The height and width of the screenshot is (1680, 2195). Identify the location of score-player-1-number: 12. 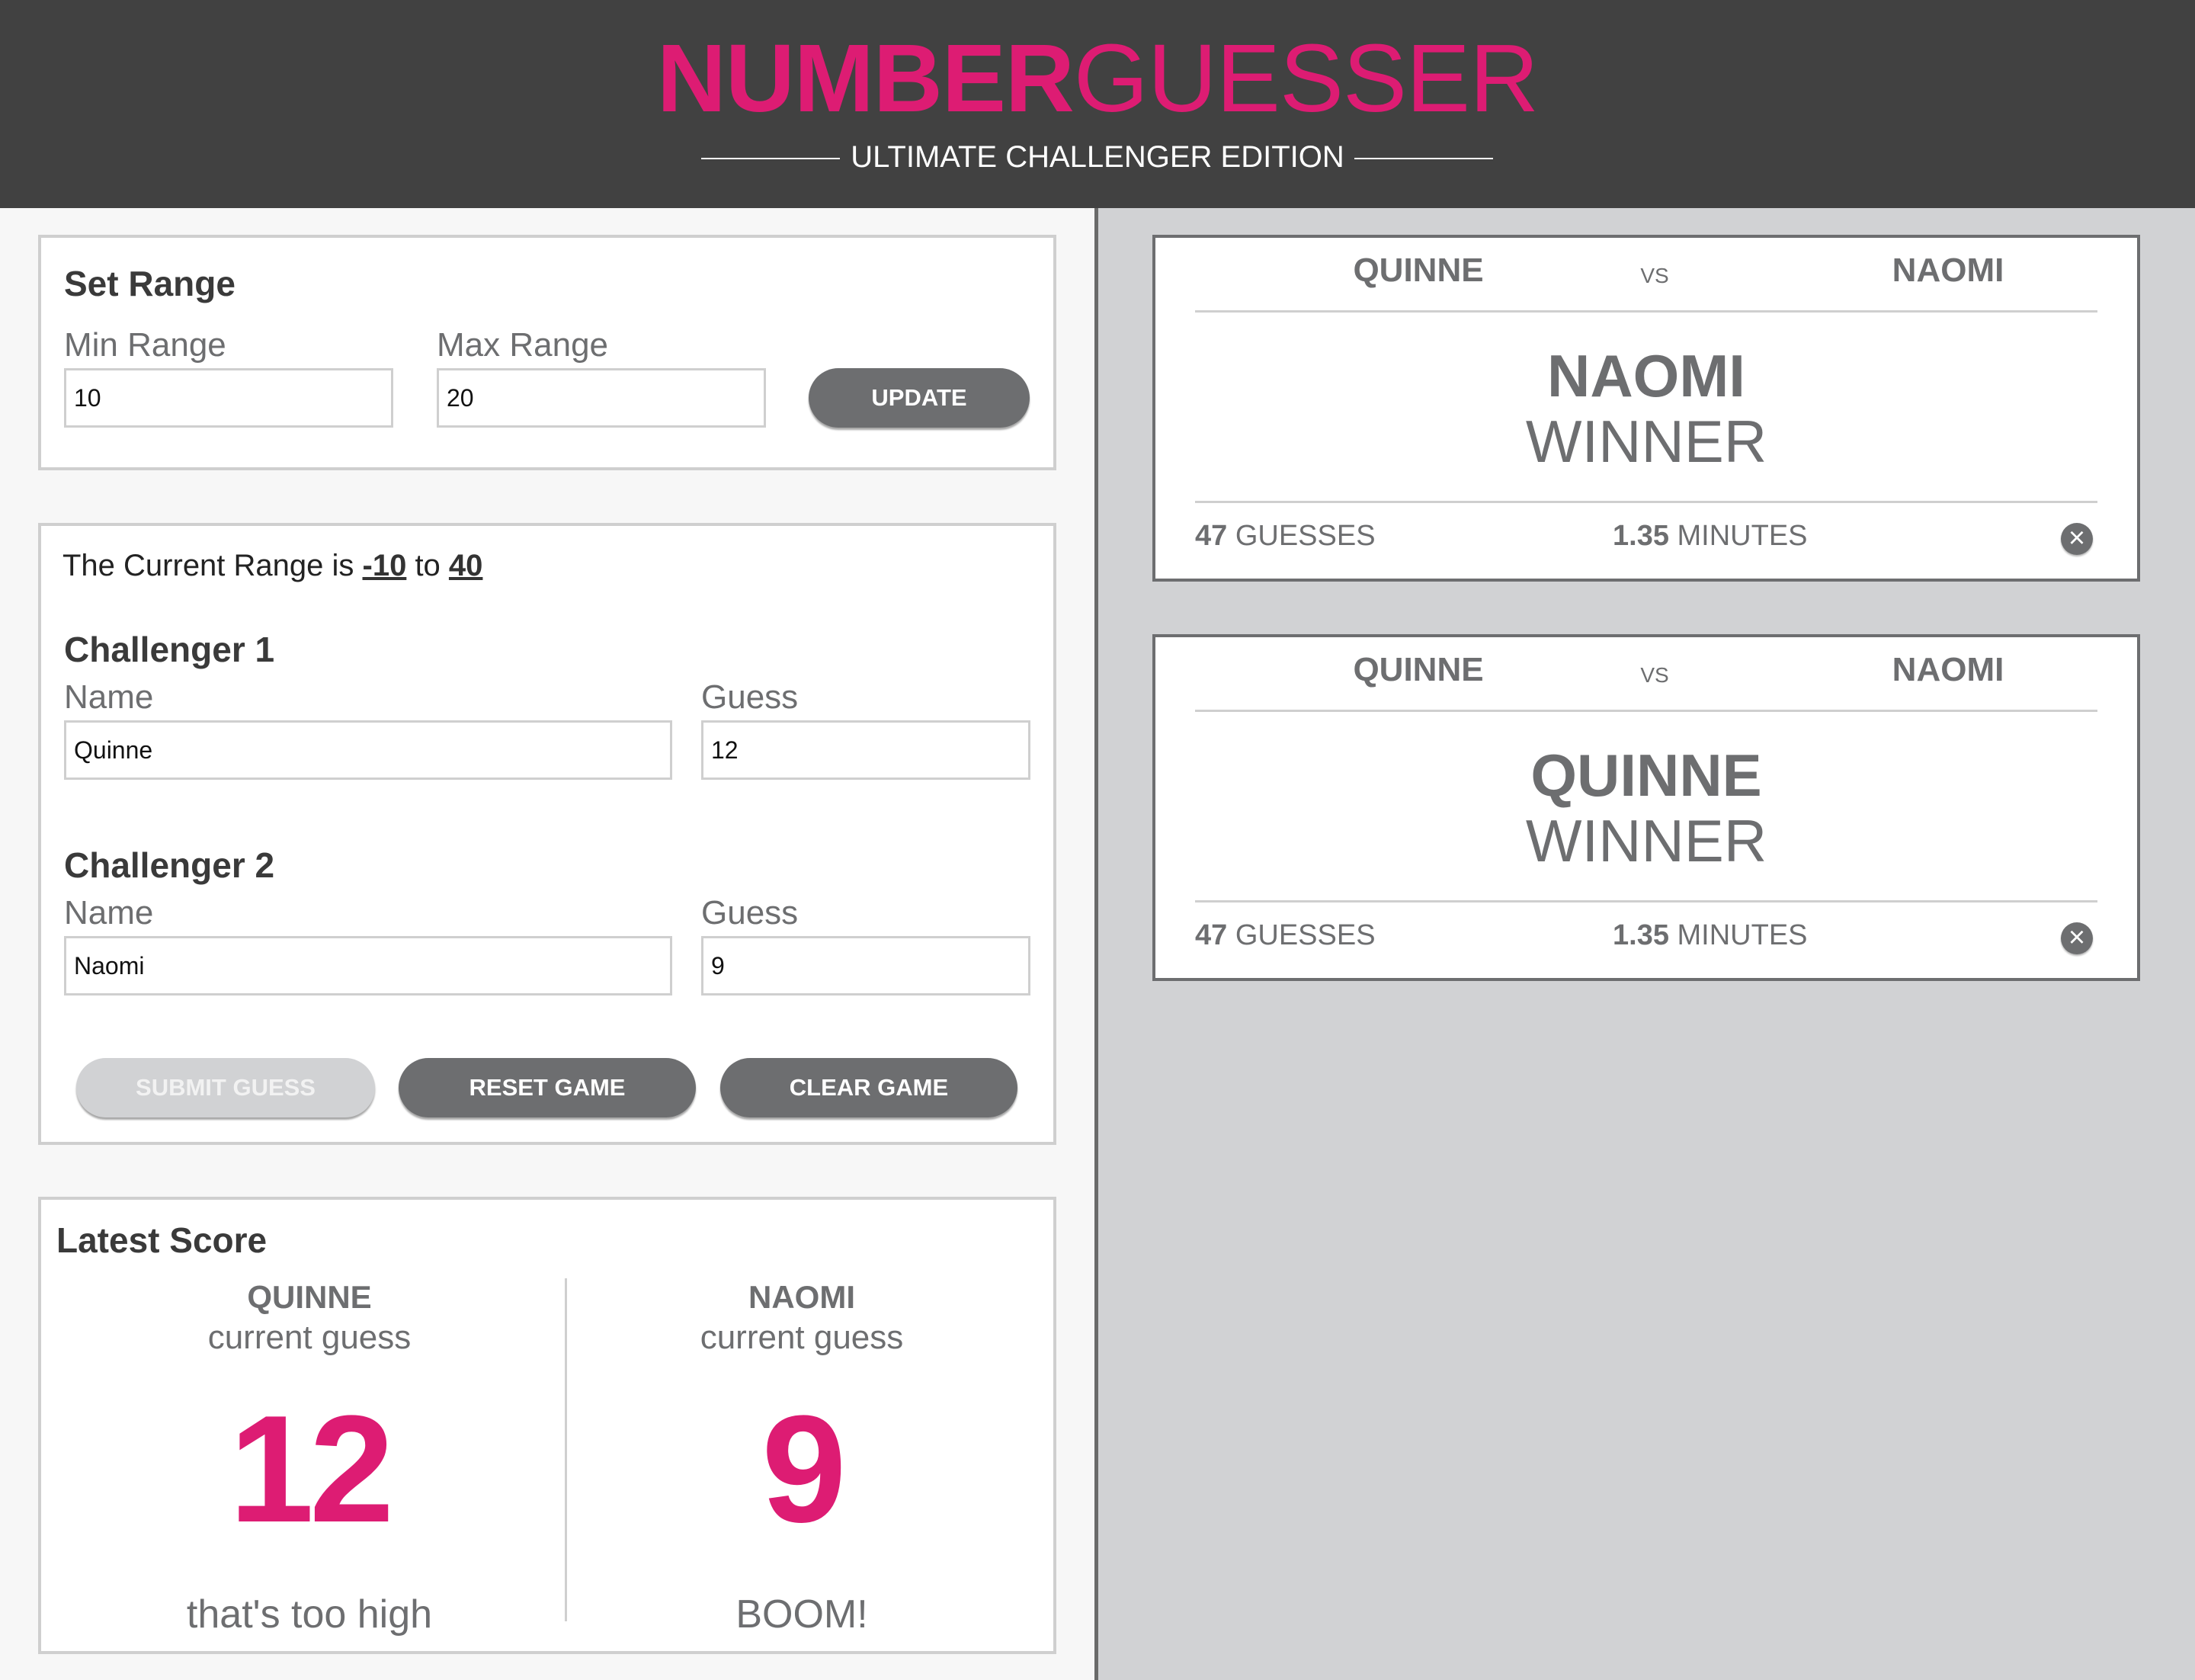
(311, 1469).